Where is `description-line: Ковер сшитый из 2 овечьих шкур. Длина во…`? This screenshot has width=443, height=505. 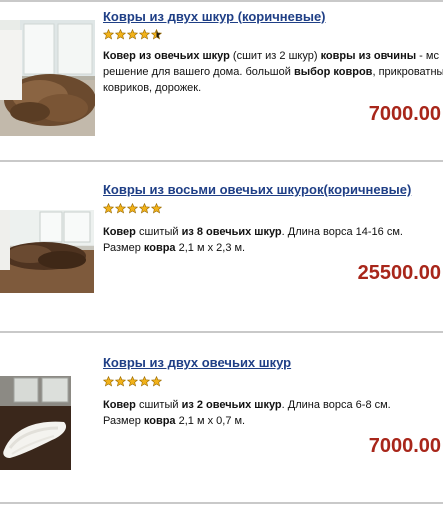
description-line: Ковер сшитый из 2 овечьих шкур. Длина во… is located at coordinates (273, 405).